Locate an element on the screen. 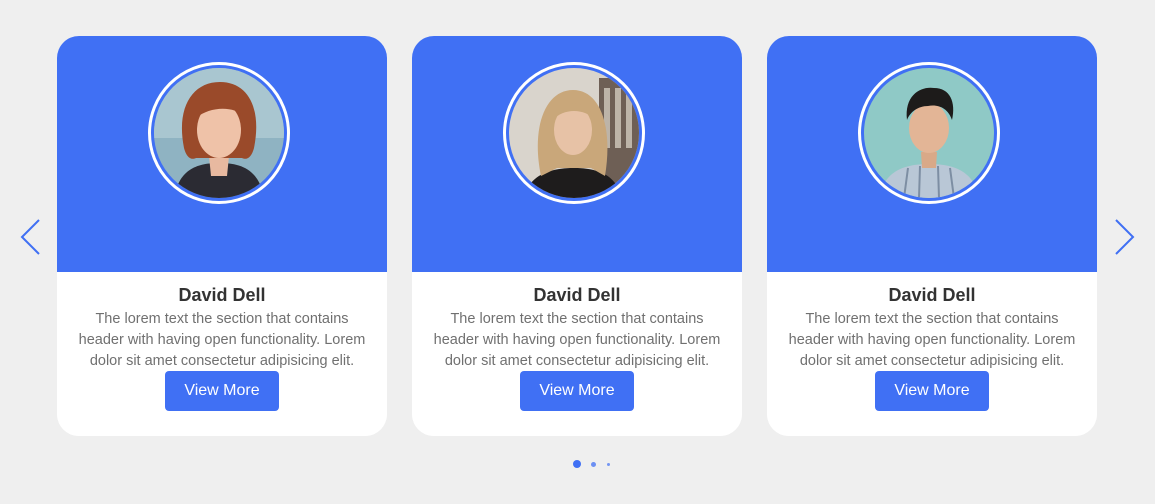  chevron-right-icon is located at coordinates (1125, 237).